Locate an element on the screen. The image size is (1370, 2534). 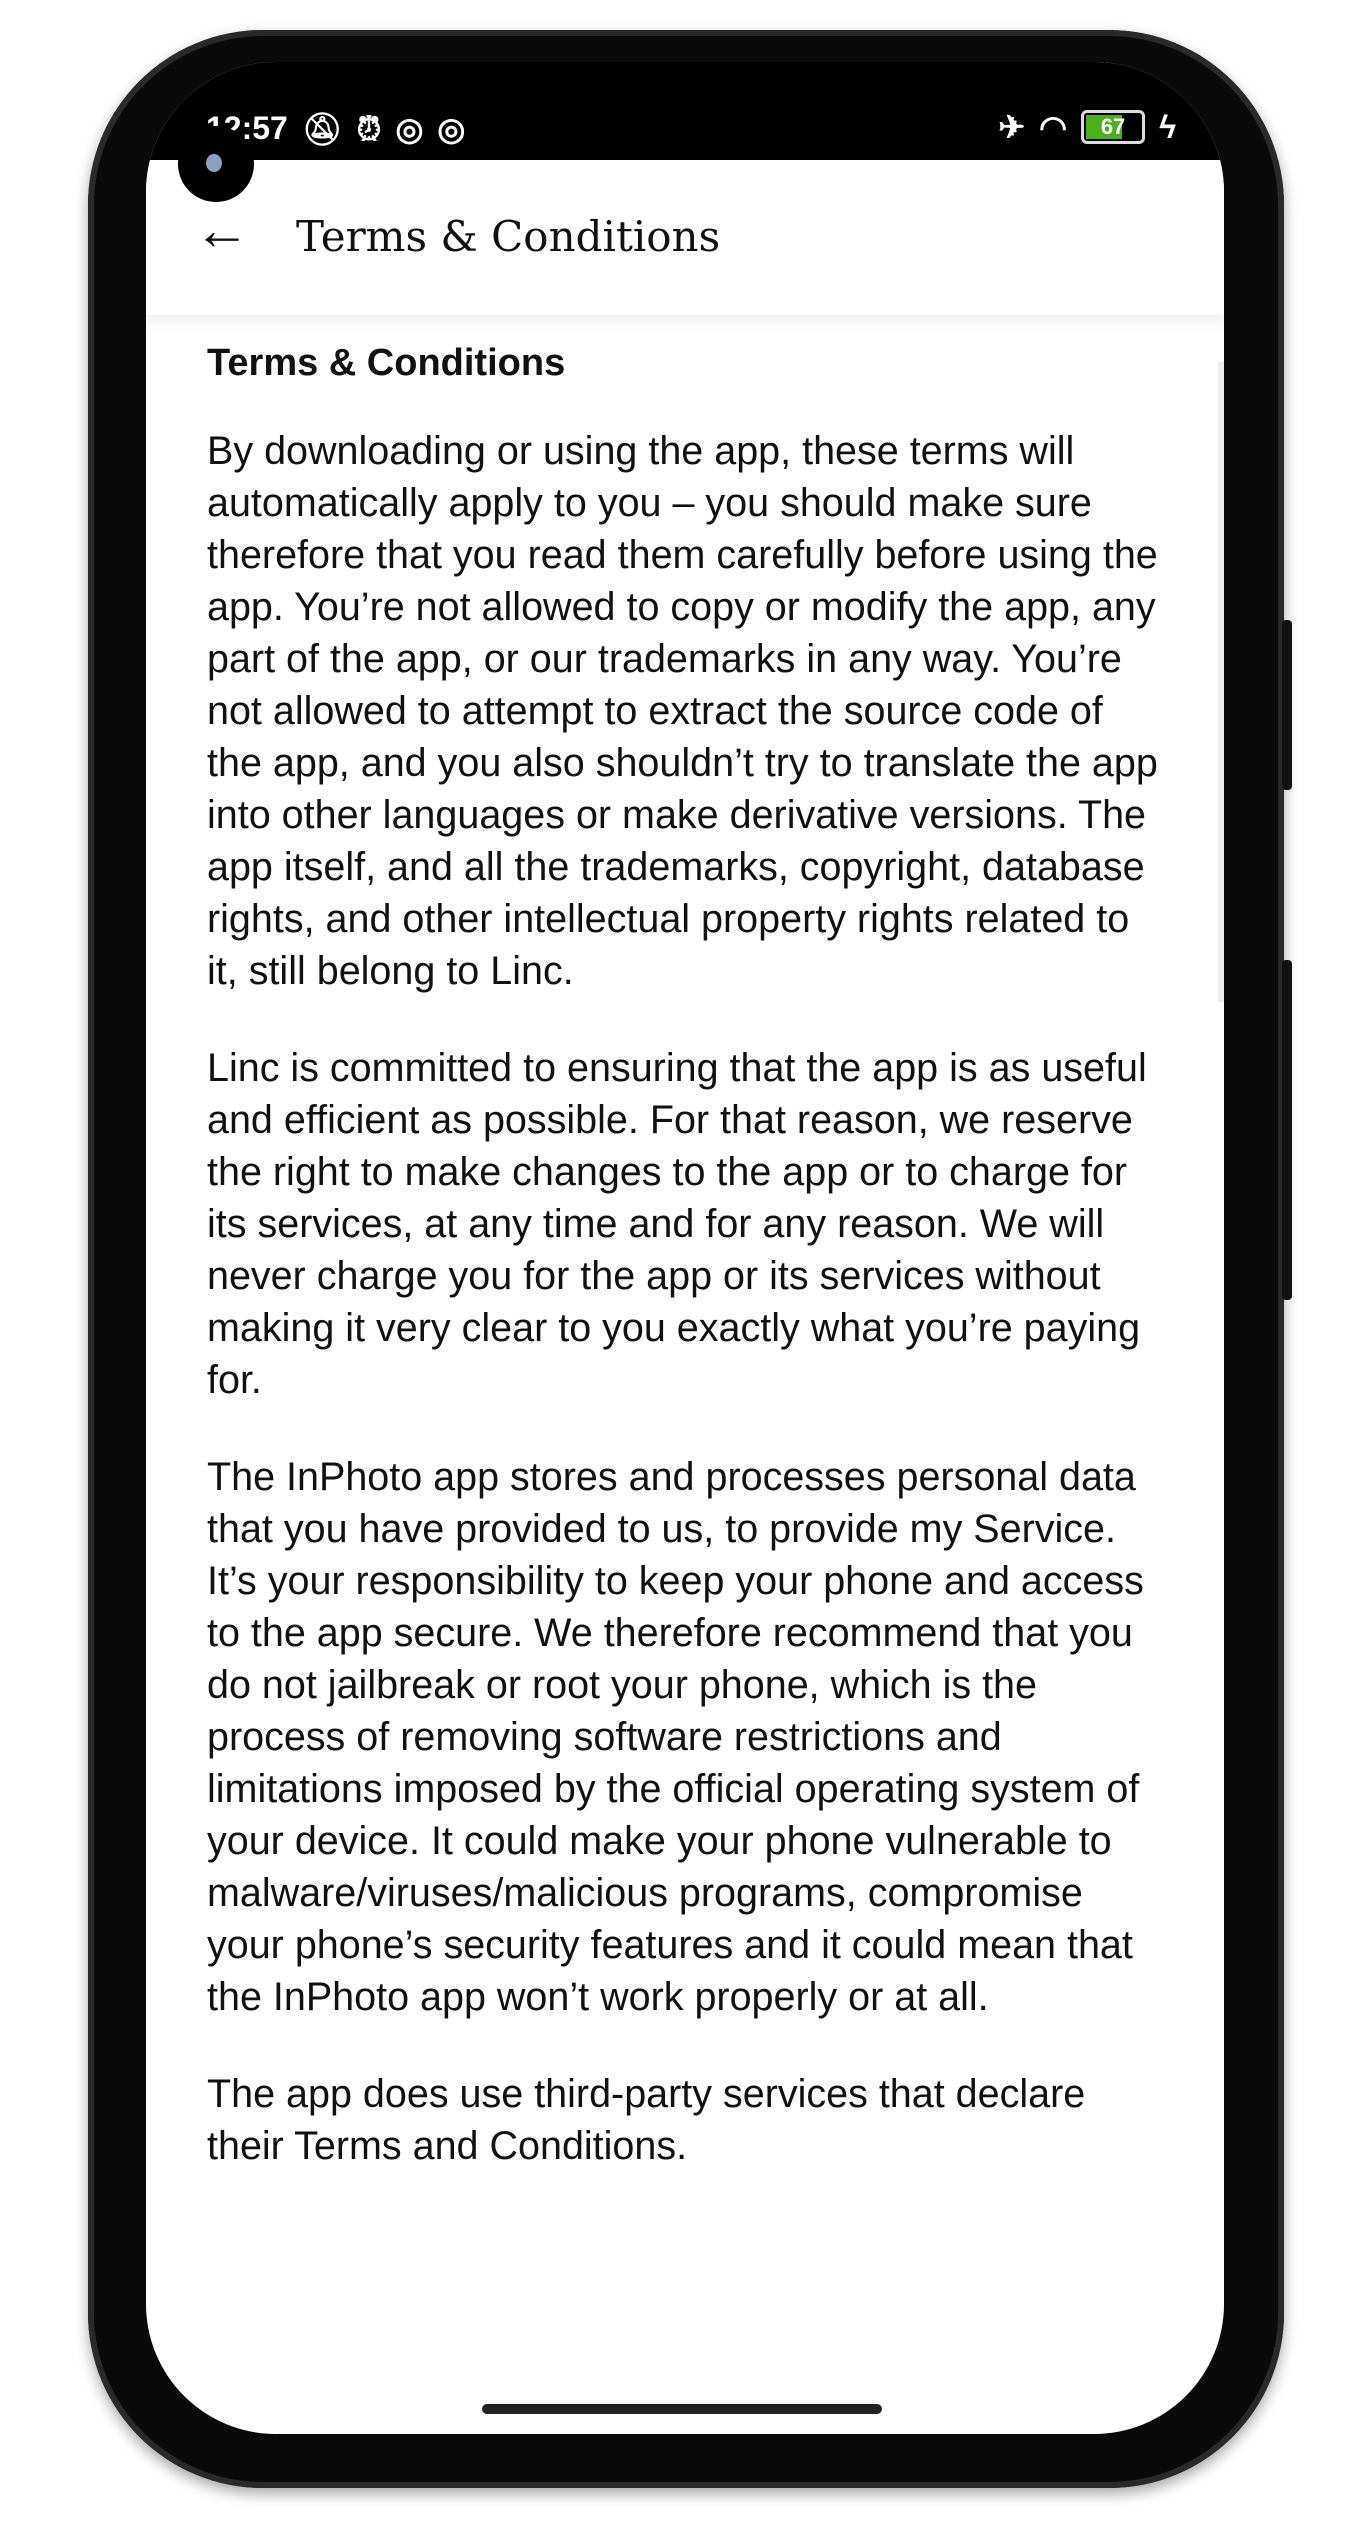
scrollbar is located at coordinates (1221, 682).